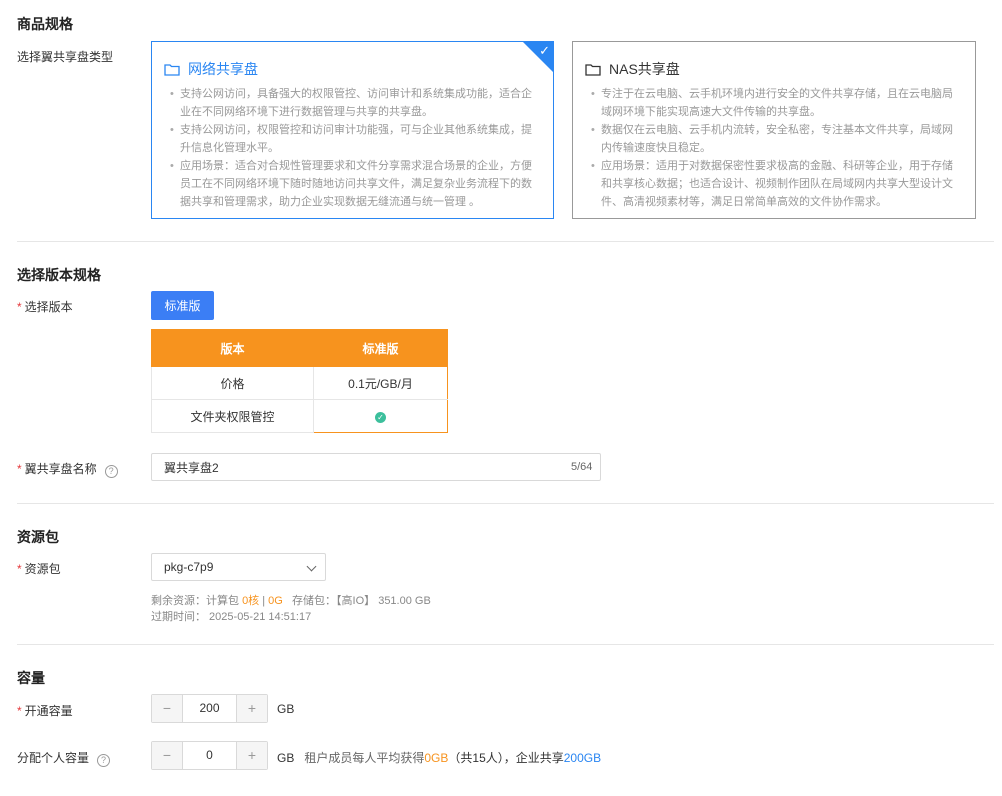  Describe the element at coordinates (31, 678) in the screenshot. I see `section-title-capacity: 容量` at that location.